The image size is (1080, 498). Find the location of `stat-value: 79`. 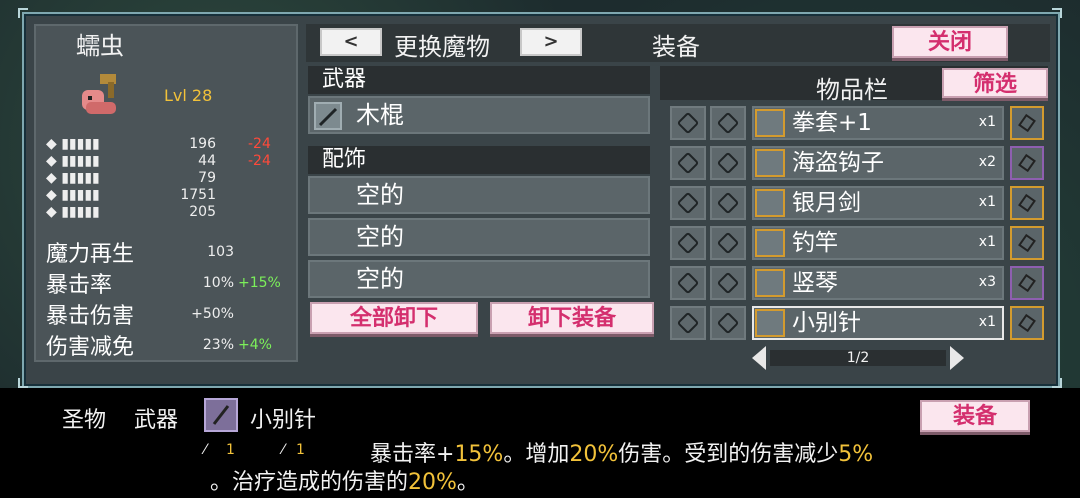

stat-value: 79 is located at coordinates (207, 178).